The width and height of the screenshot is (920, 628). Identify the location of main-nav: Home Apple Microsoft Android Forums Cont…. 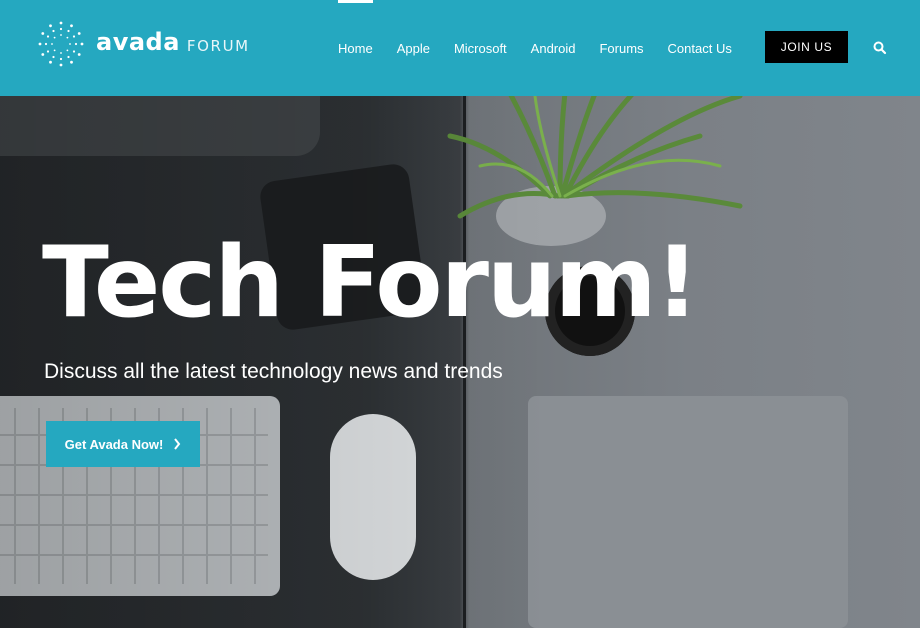
(535, 48).